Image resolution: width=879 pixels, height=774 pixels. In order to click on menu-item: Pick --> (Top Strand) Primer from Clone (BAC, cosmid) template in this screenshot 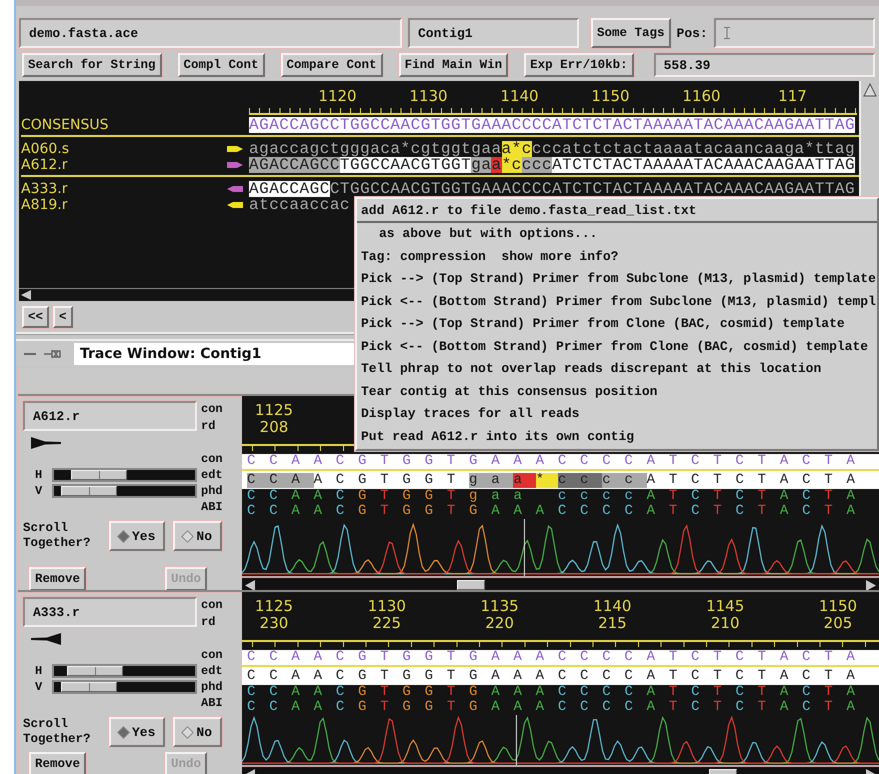, I will do `click(617, 323)`.